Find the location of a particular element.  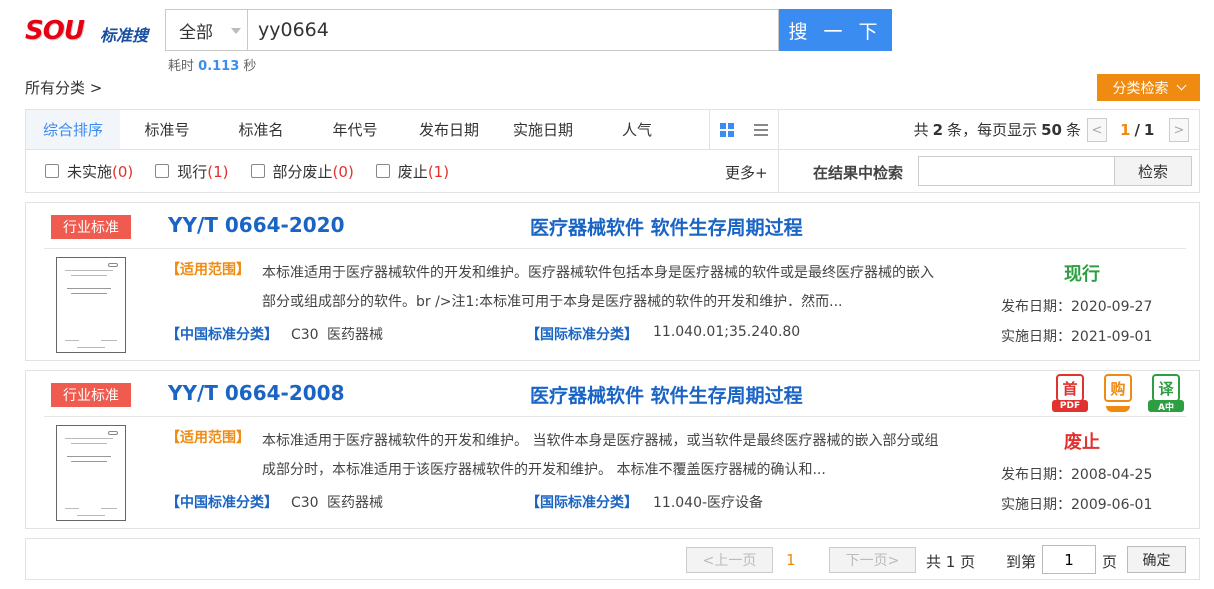

list-view-button is located at coordinates (761, 129).